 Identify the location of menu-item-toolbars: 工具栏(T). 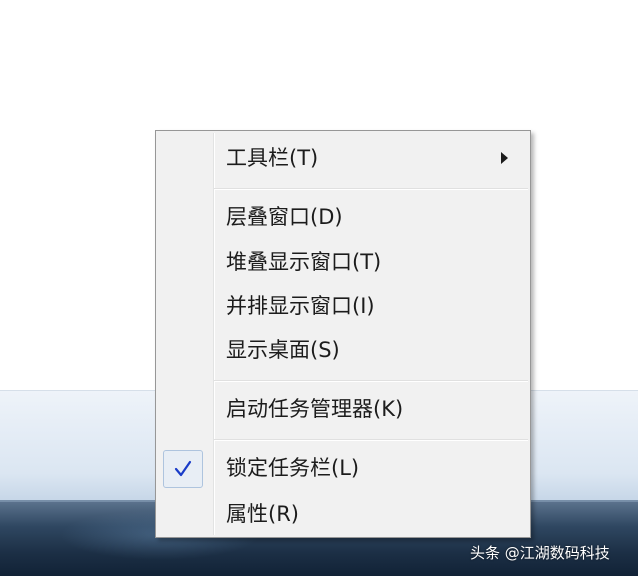
(343, 158).